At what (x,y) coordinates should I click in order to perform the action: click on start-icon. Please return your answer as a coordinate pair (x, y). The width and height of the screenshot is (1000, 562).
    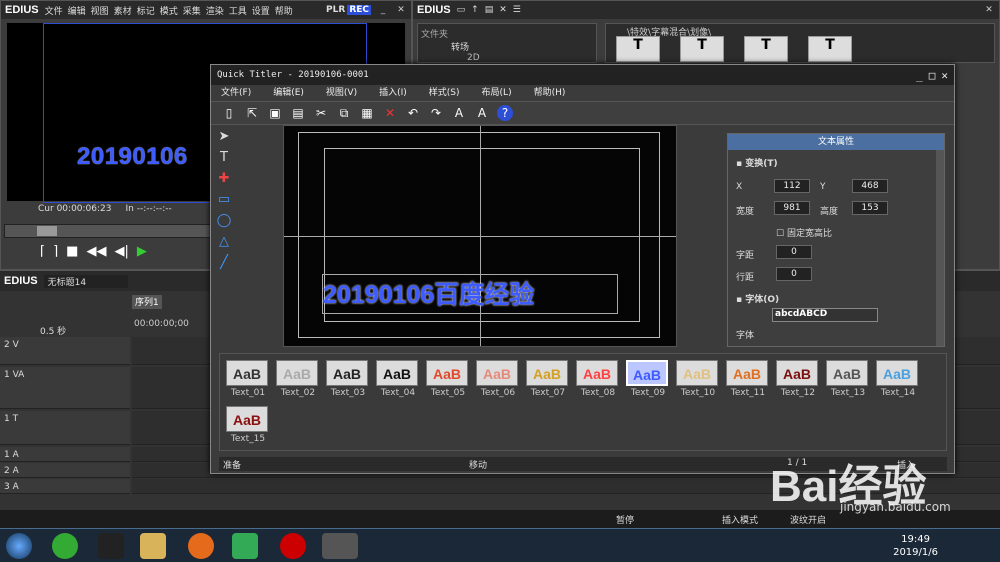
    Looking at the image, I should click on (19, 546).